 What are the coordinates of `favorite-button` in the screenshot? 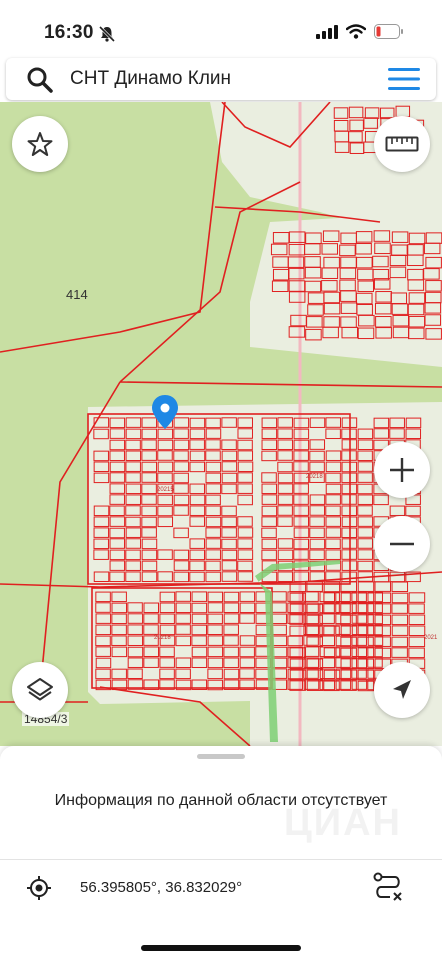 It's located at (40, 144).